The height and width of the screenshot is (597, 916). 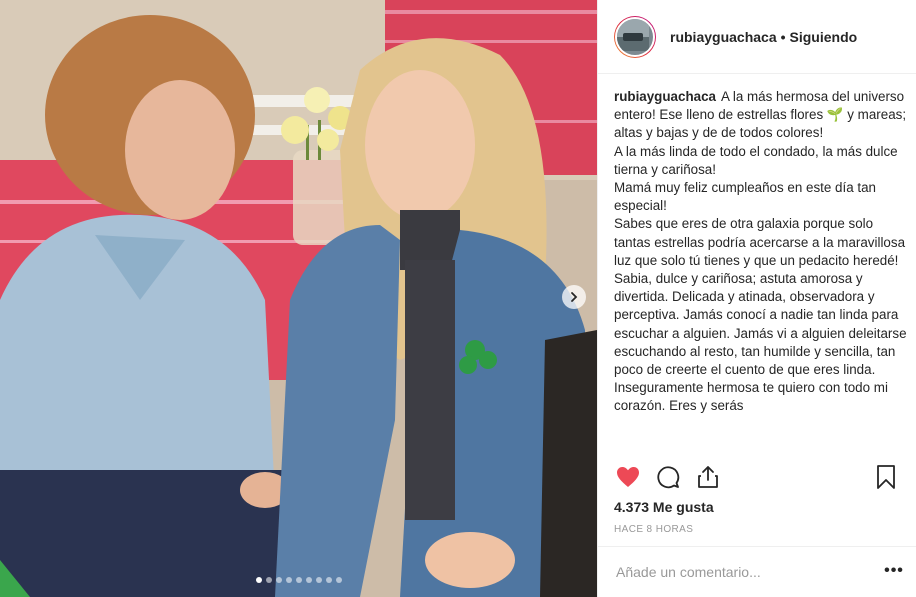 I want to click on share-button, so click(x=708, y=477).